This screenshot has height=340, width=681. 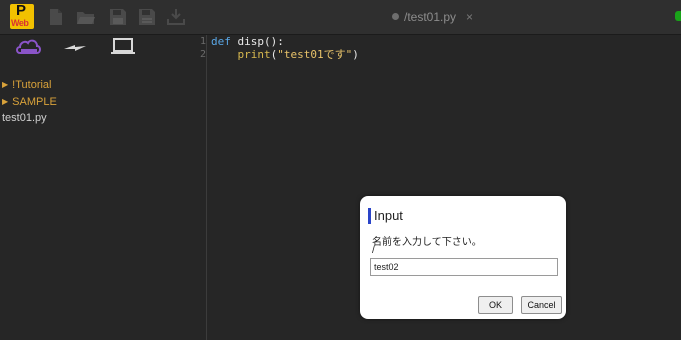 I want to click on keyword: def, so click(x=221, y=41).